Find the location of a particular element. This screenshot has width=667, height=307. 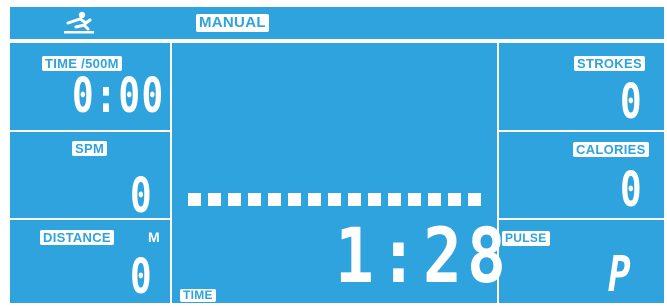

pulse-label: PULSE is located at coordinates (526, 238).